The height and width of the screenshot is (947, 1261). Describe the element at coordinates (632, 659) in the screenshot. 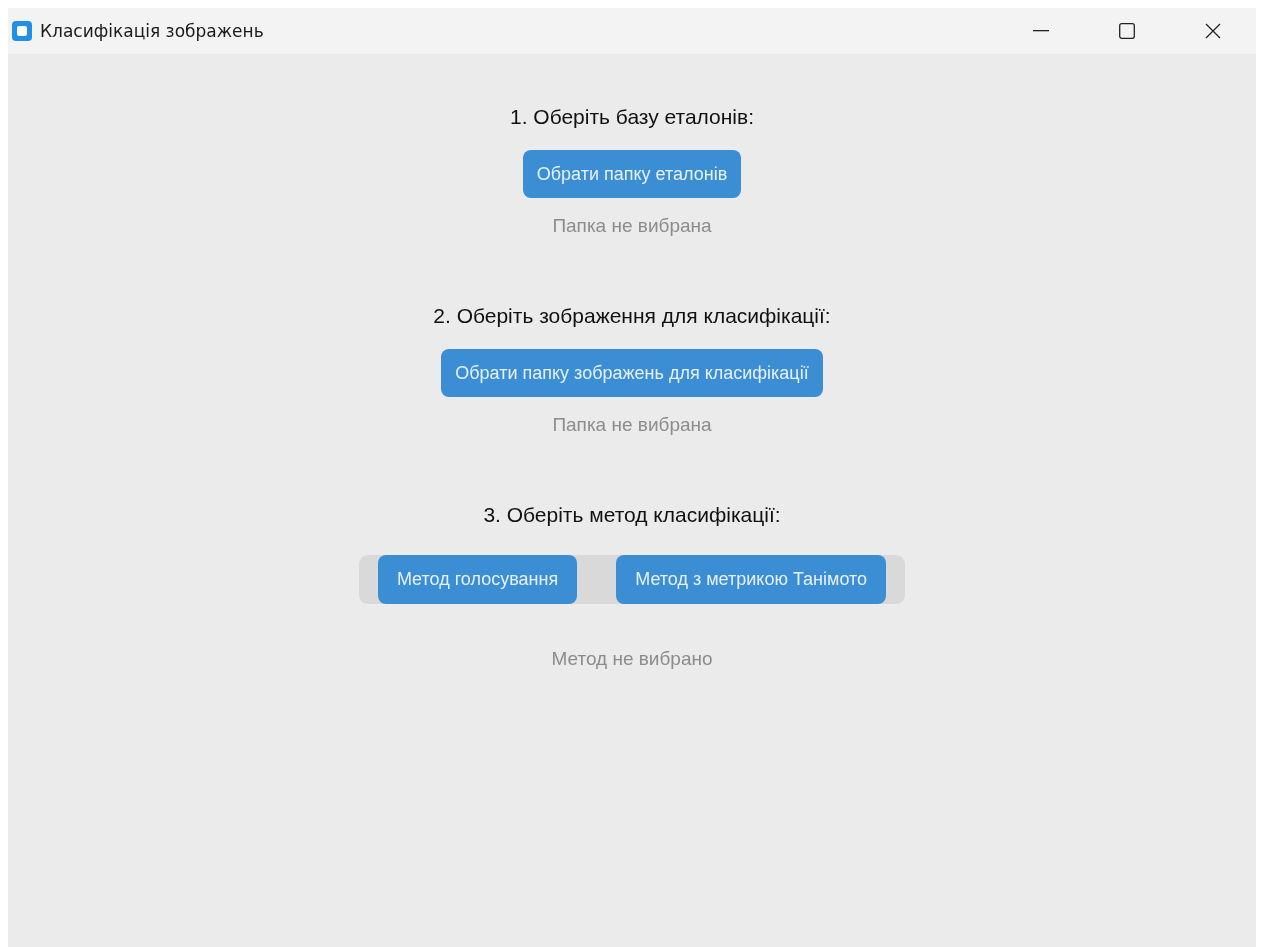

I see `status-text: Метод не вибрано` at that location.